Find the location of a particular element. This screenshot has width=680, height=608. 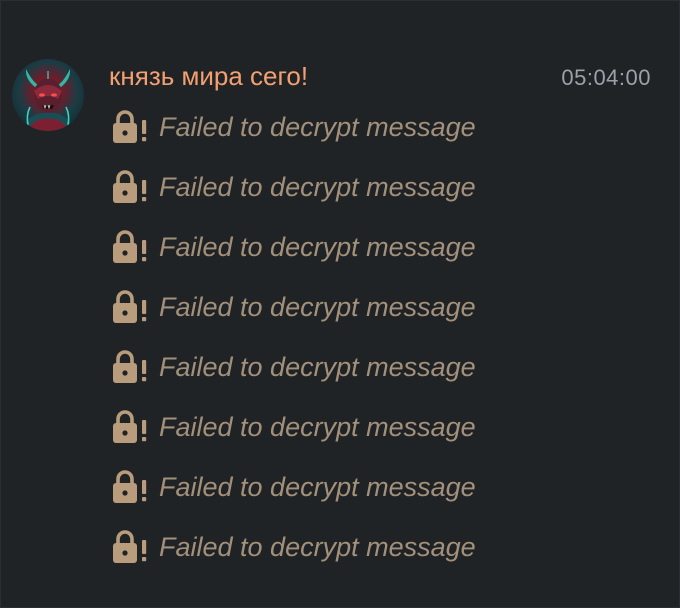

message-timestamp: 05:04:00 is located at coordinates (606, 77).